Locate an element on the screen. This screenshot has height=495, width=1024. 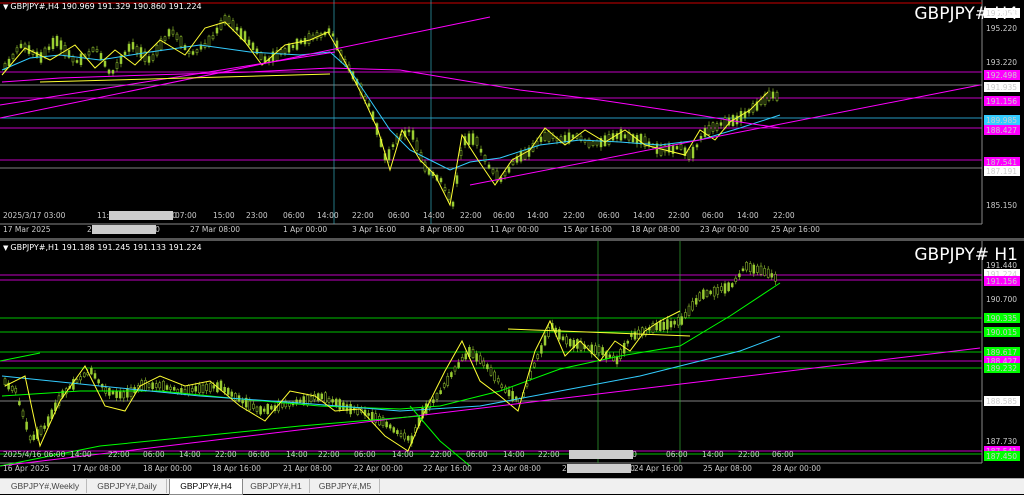
h4-date-label: 2025.03.24 00:00 is located at coordinates (126, 229).